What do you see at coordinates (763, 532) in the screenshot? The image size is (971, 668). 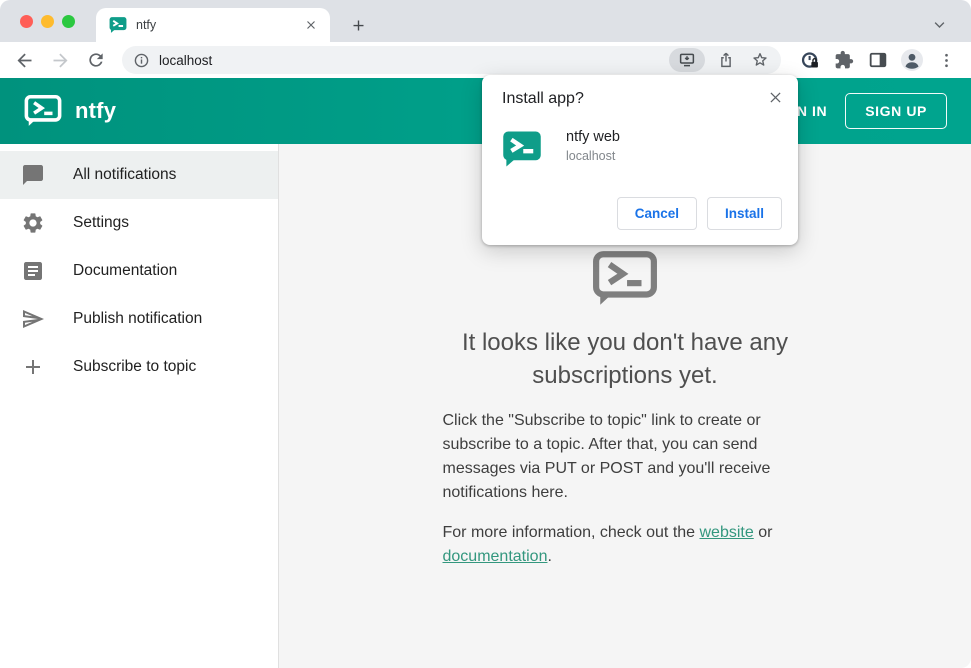 I see `more-info-or: or` at bounding box center [763, 532].